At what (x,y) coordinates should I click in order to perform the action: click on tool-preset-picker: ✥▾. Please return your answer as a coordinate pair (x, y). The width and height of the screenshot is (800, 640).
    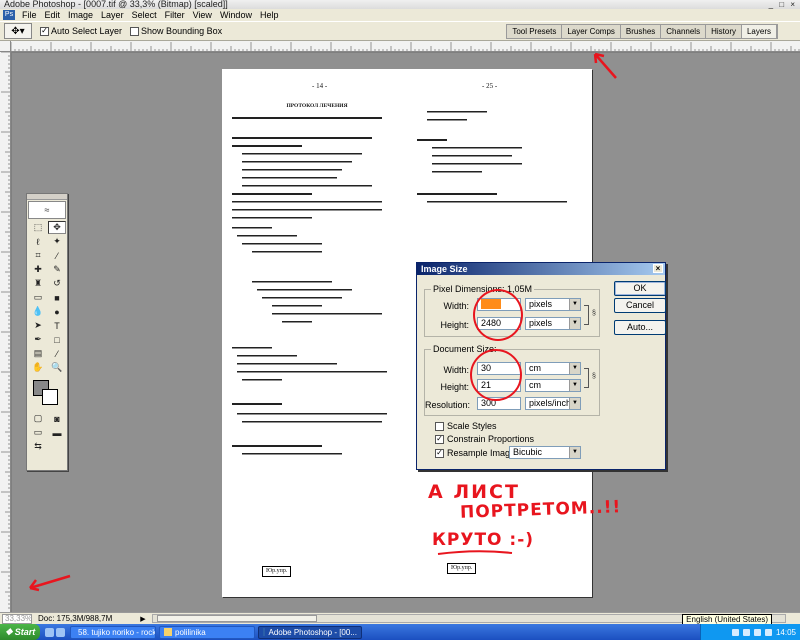
    Looking at the image, I should click on (18, 31).